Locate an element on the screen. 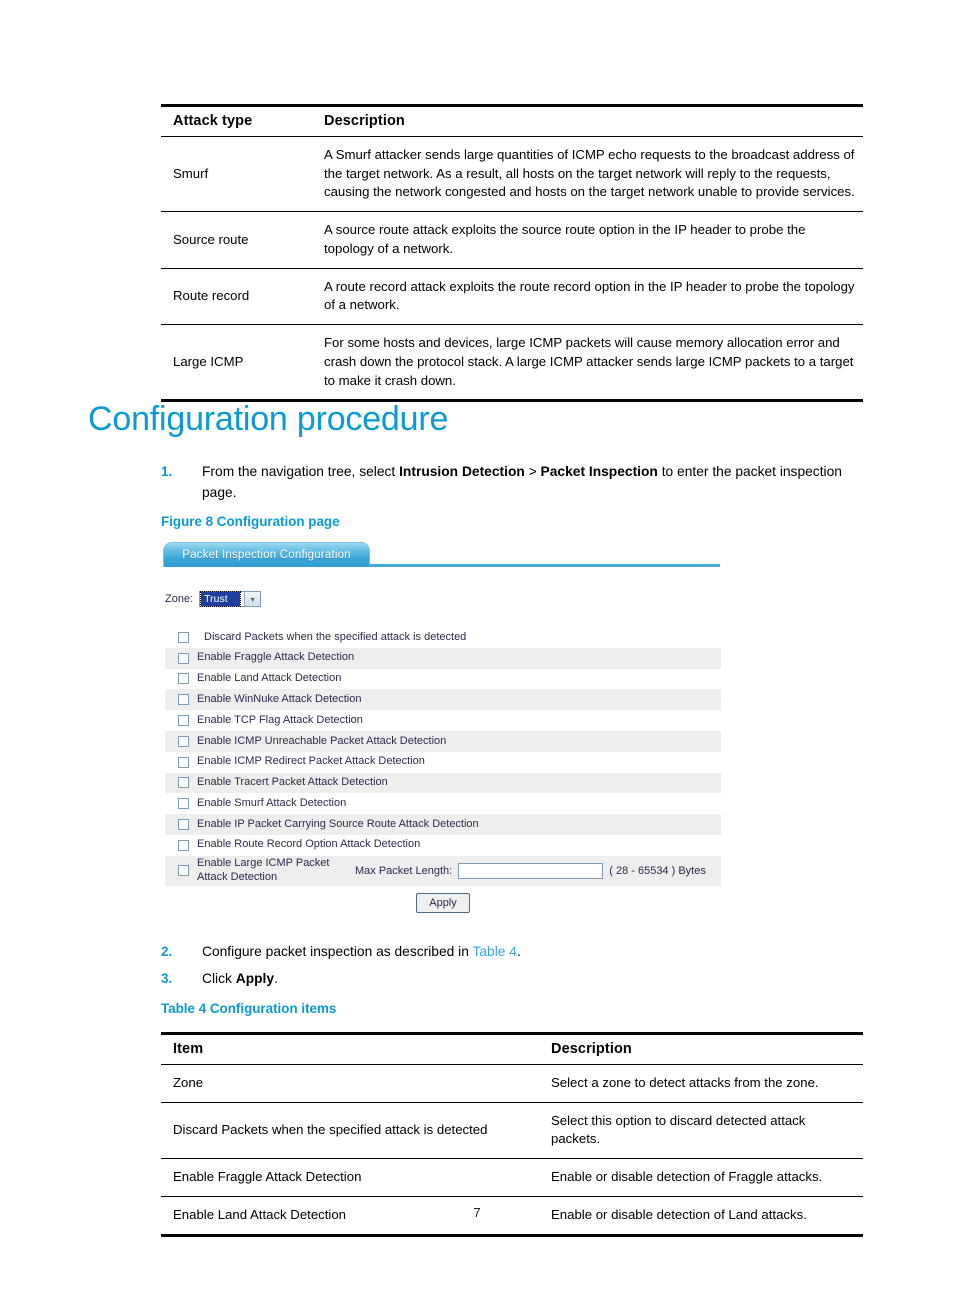 This screenshot has width=954, height=1296. figure-caption: Figure 8 Configuration page is located at coordinates (250, 521).